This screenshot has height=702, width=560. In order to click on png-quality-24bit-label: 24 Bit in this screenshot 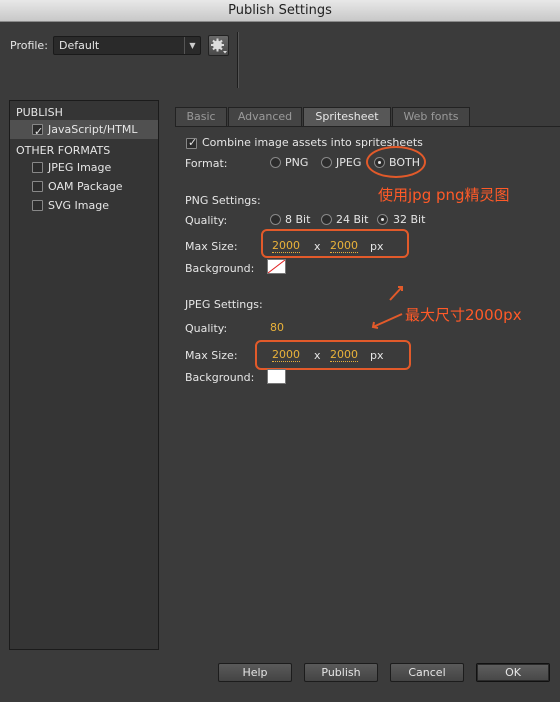, I will do `click(352, 219)`.